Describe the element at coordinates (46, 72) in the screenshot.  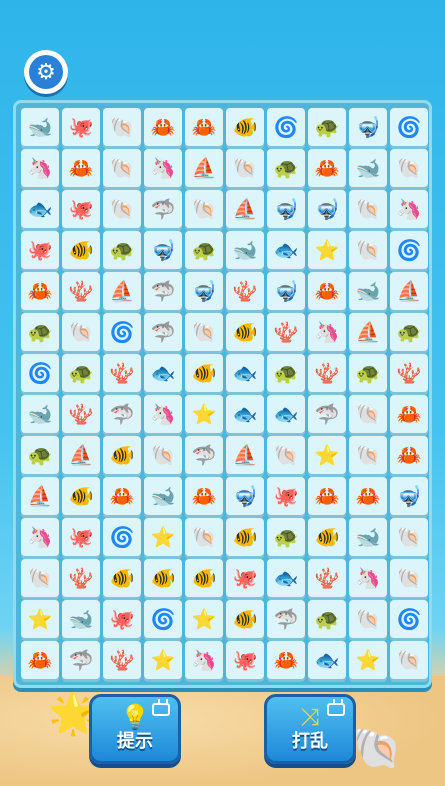
I see `settings-button: ⚙` at that location.